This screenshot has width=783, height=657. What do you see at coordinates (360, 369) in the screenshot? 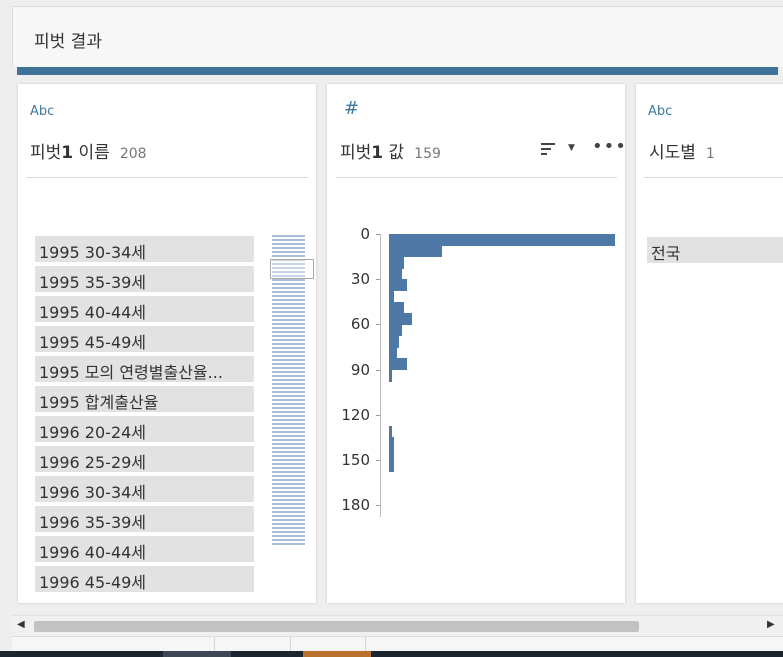
I see `axis-tick-label: 90` at bounding box center [360, 369].